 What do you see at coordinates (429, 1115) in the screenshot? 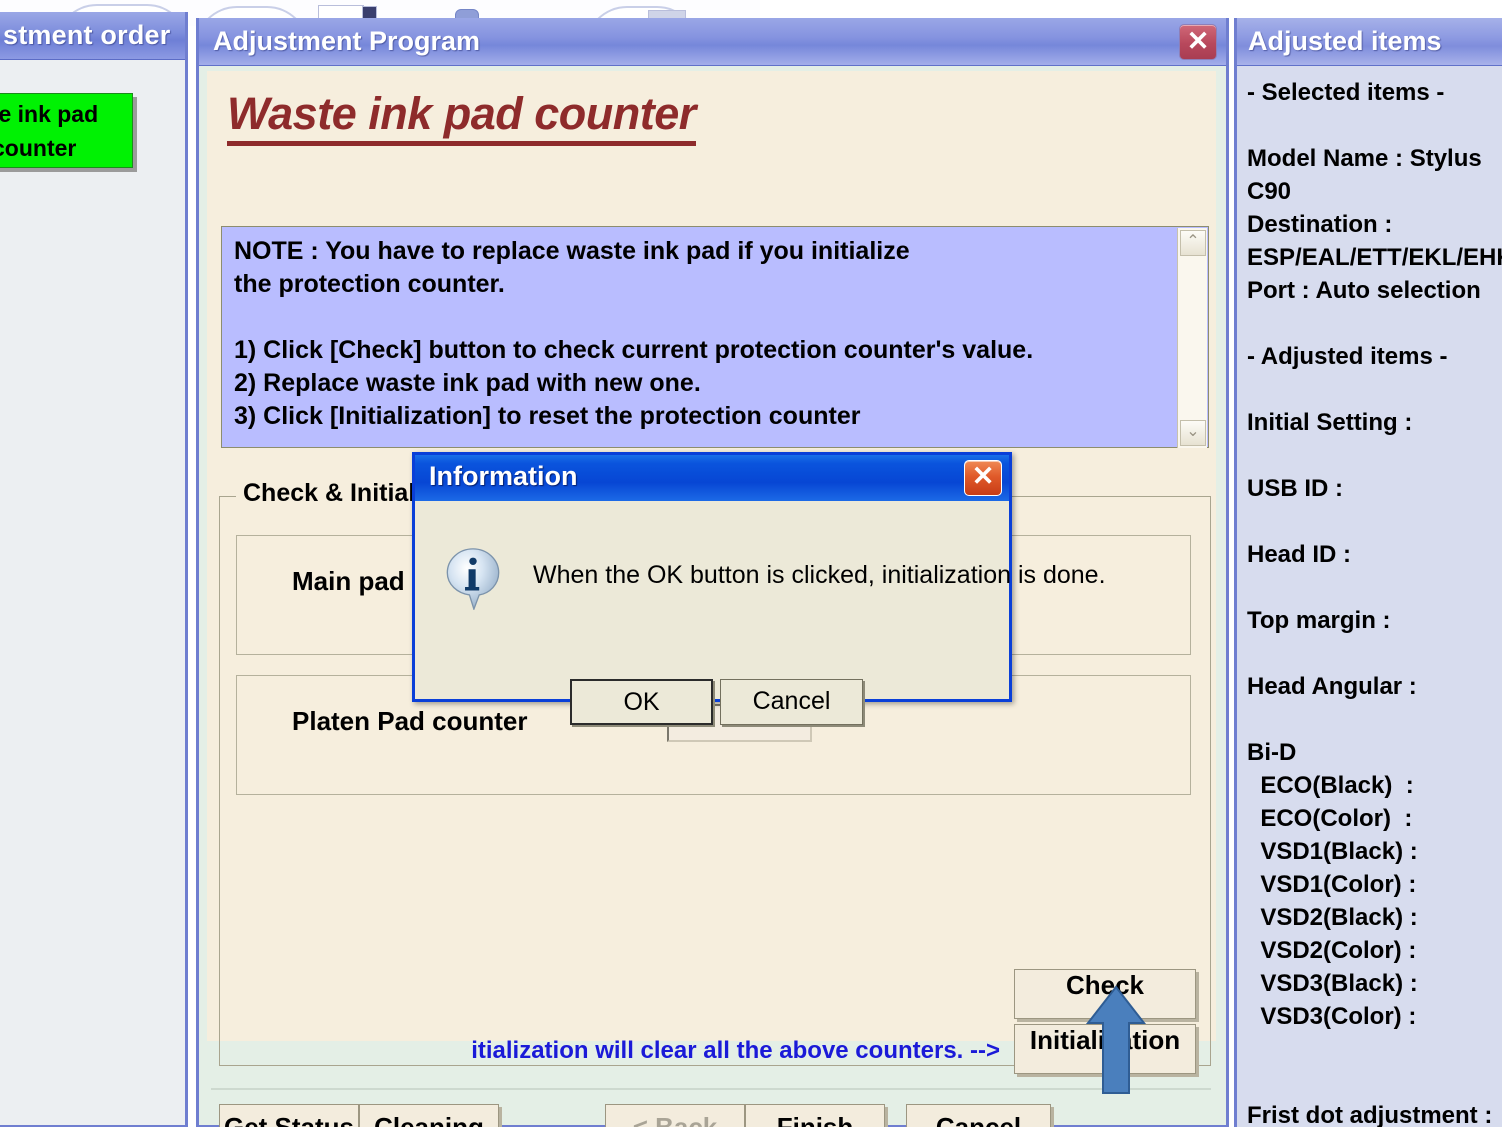
I see `cleaning-button: Cleaning` at bounding box center [429, 1115].